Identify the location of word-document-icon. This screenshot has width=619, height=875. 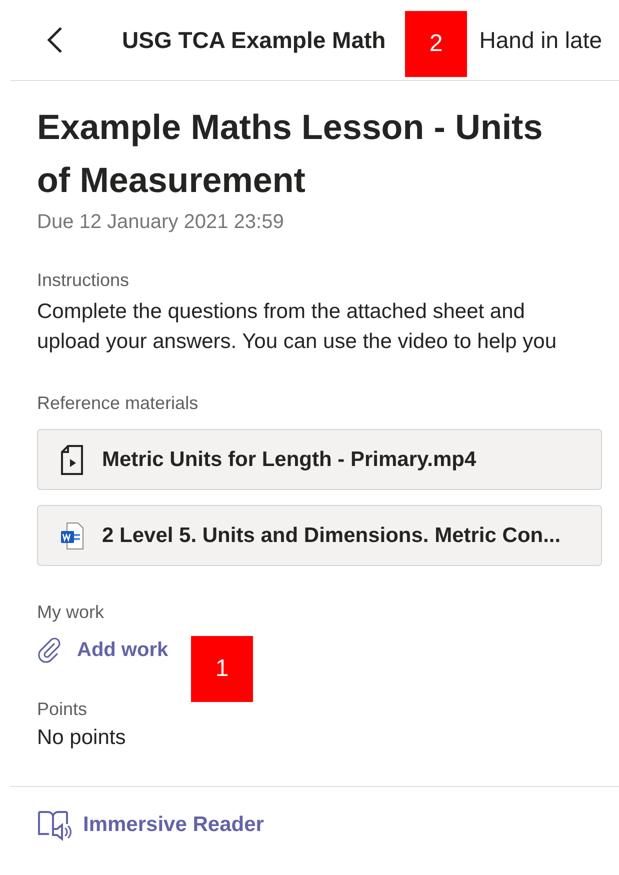
(72, 536).